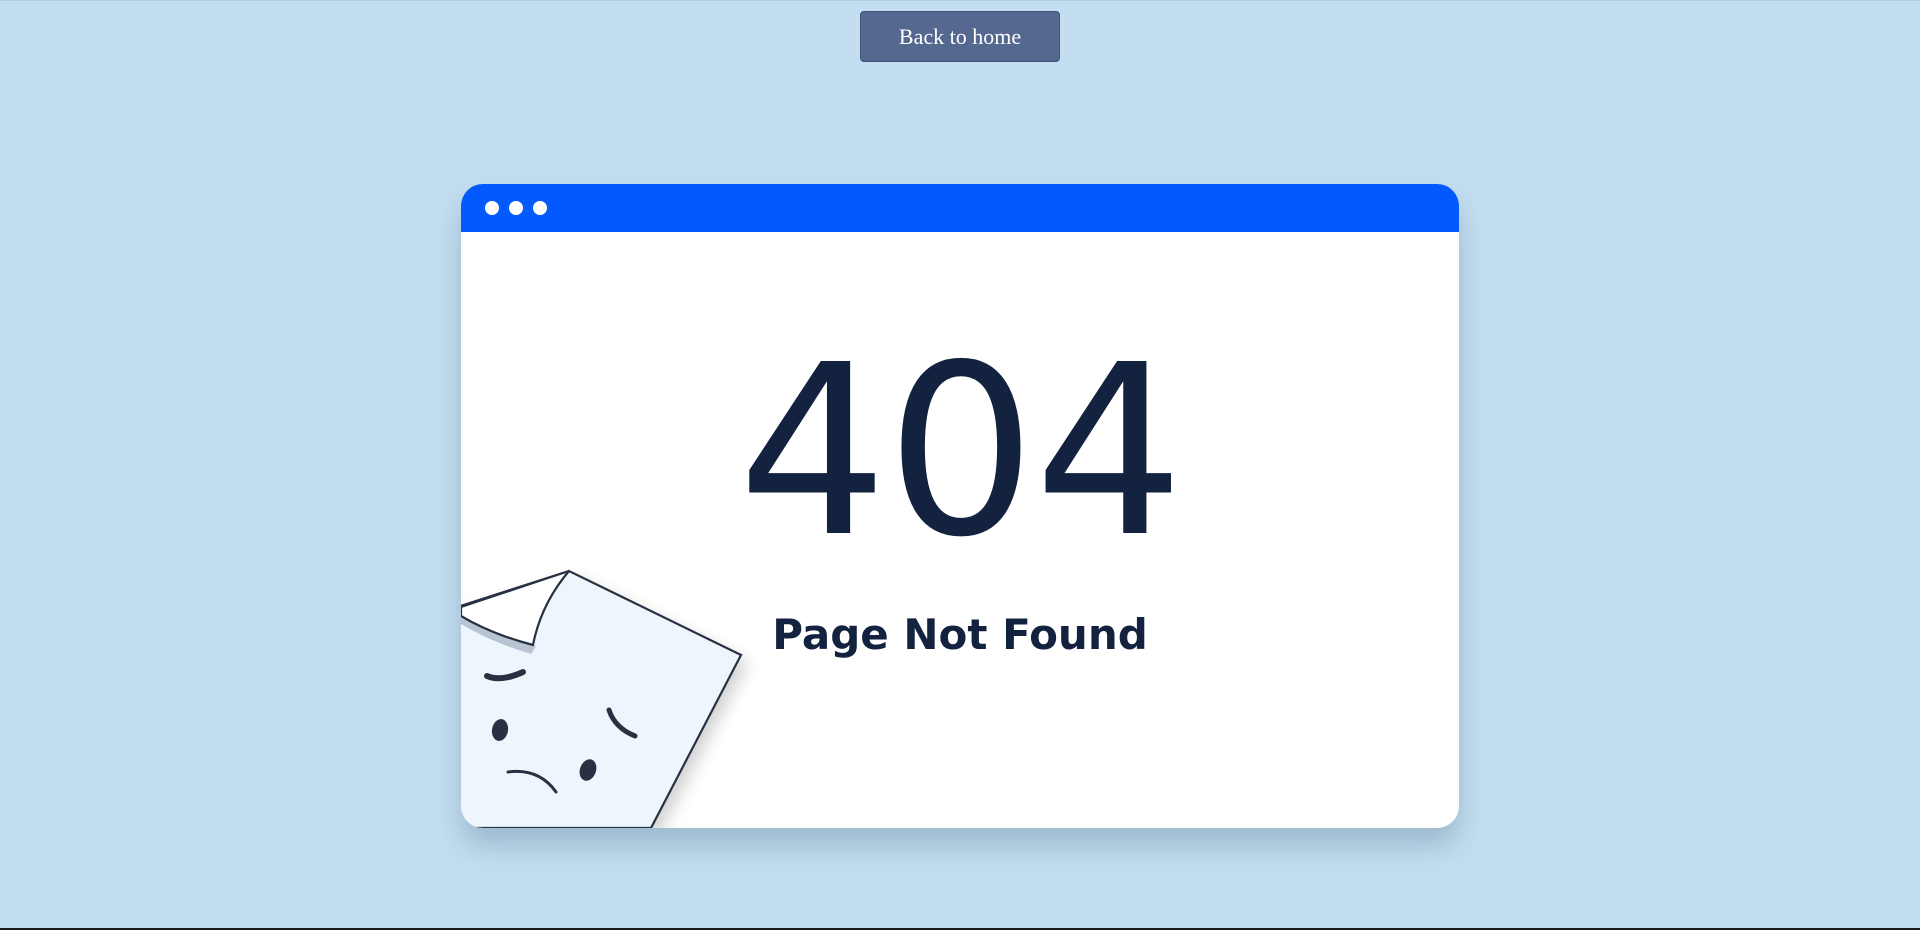 This screenshot has width=1920, height=930. Describe the element at coordinates (960, 0) in the screenshot. I see `top-divider` at that location.